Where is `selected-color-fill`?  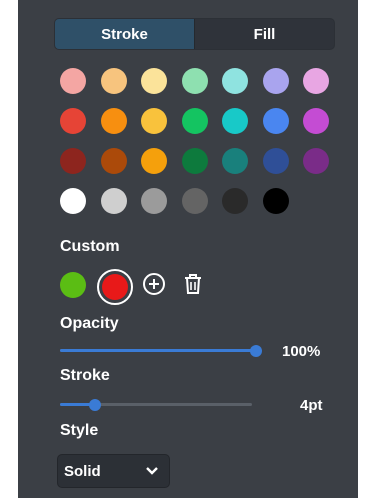 selected-color-fill is located at coordinates (115, 287).